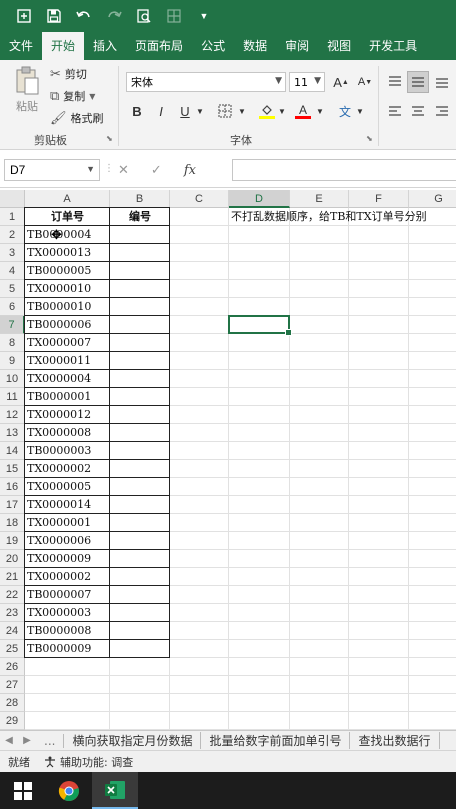 Image resolution: width=456 pixels, height=809 pixels. Describe the element at coordinates (67, 343) in the screenshot. I see `order-cell: TX0000007` at that location.